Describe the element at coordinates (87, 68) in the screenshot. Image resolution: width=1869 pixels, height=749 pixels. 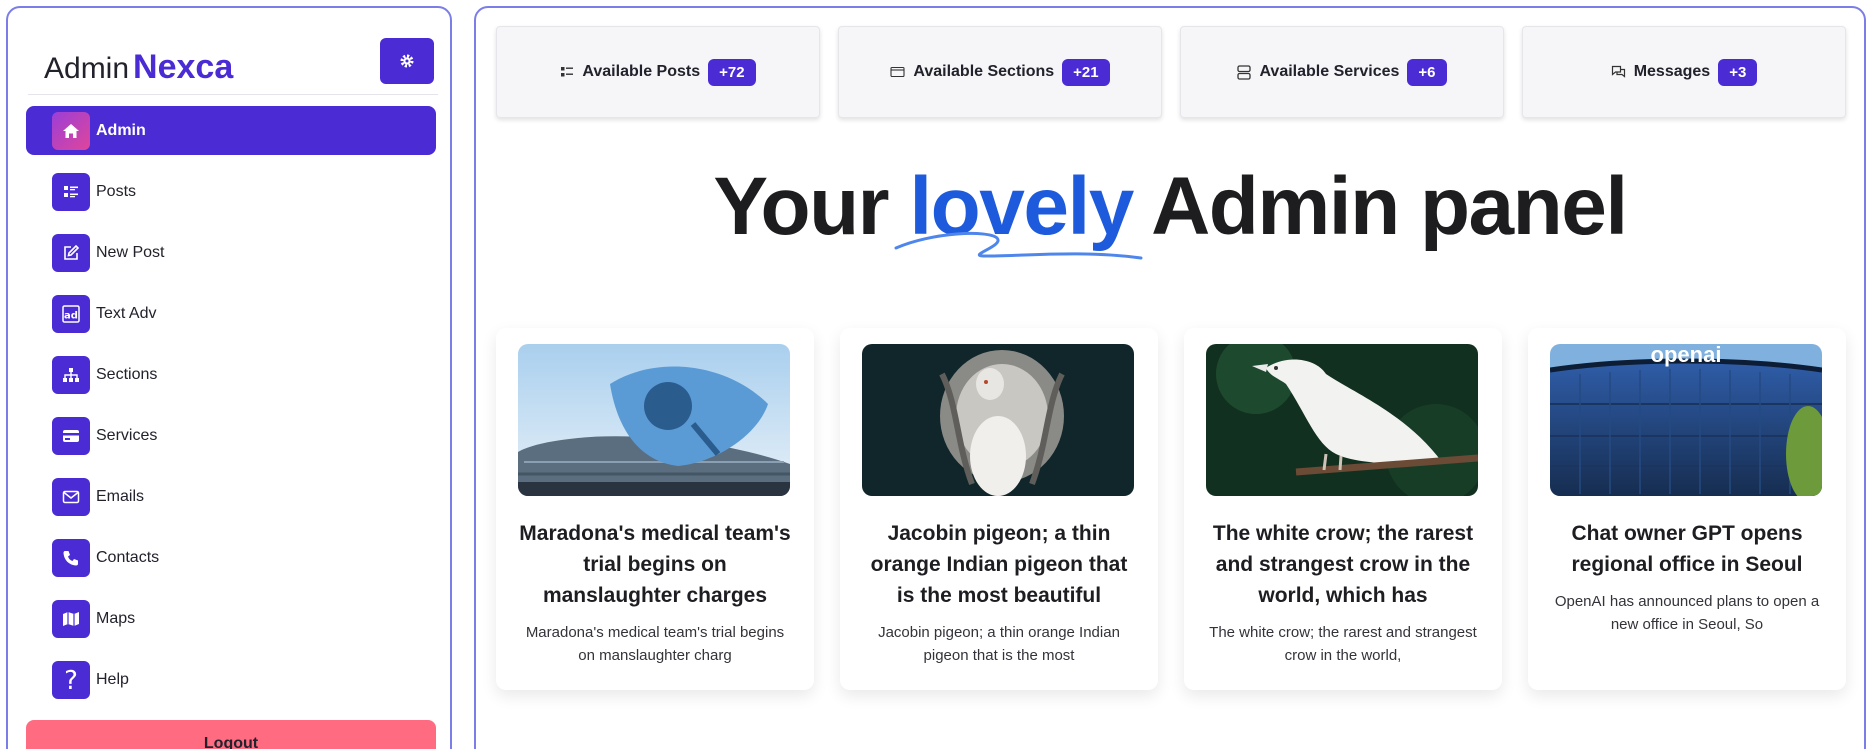
I see `brand-prefix: Admin` at that location.